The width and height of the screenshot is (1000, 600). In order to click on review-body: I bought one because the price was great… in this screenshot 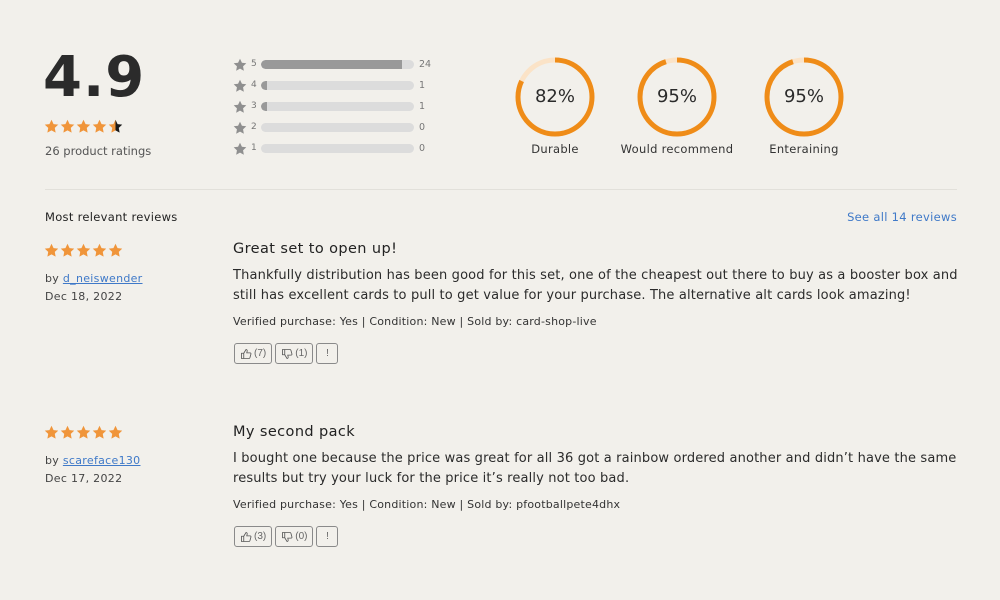, I will do `click(595, 468)`.